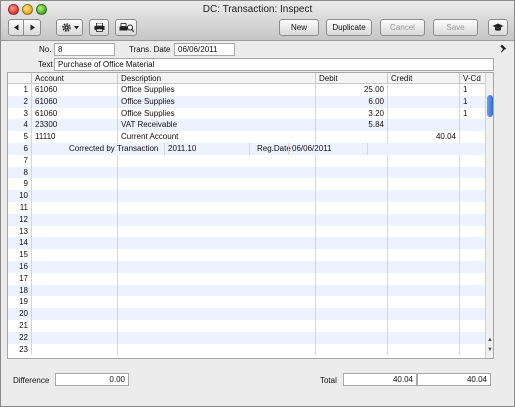 This screenshot has width=515, height=407. What do you see at coordinates (204, 49) in the screenshot?
I see `trans-date-field: 06/06/2011` at bounding box center [204, 49].